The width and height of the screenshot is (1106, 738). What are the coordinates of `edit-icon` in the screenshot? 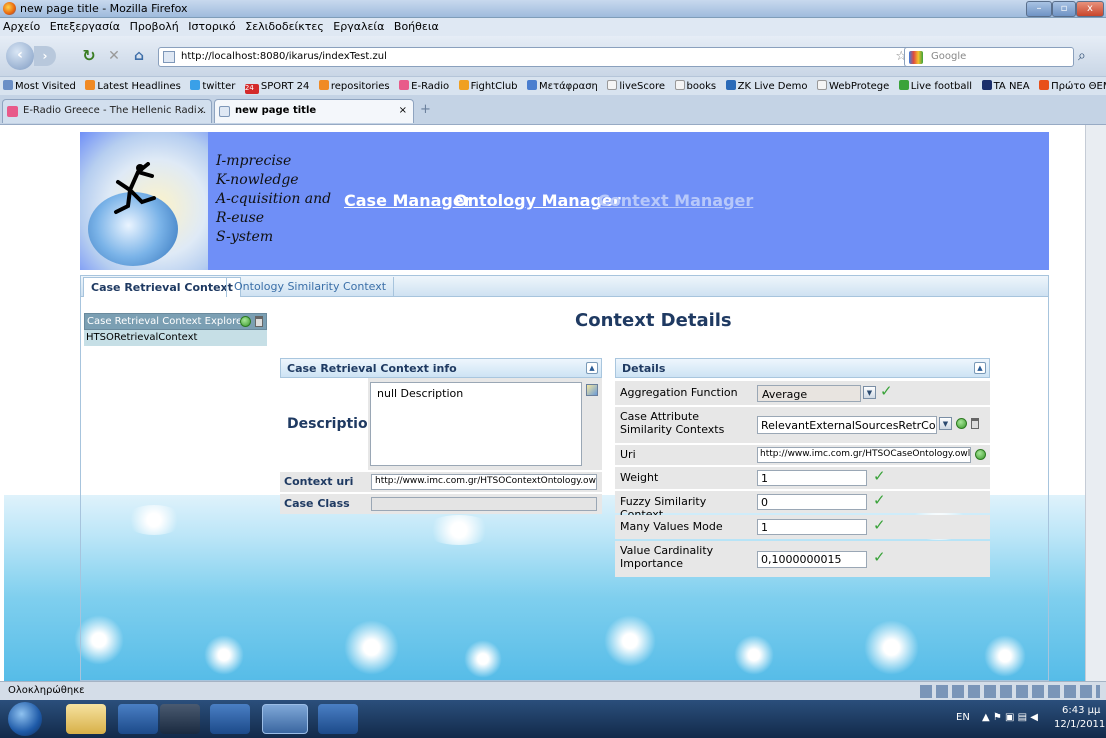 It's located at (592, 390).